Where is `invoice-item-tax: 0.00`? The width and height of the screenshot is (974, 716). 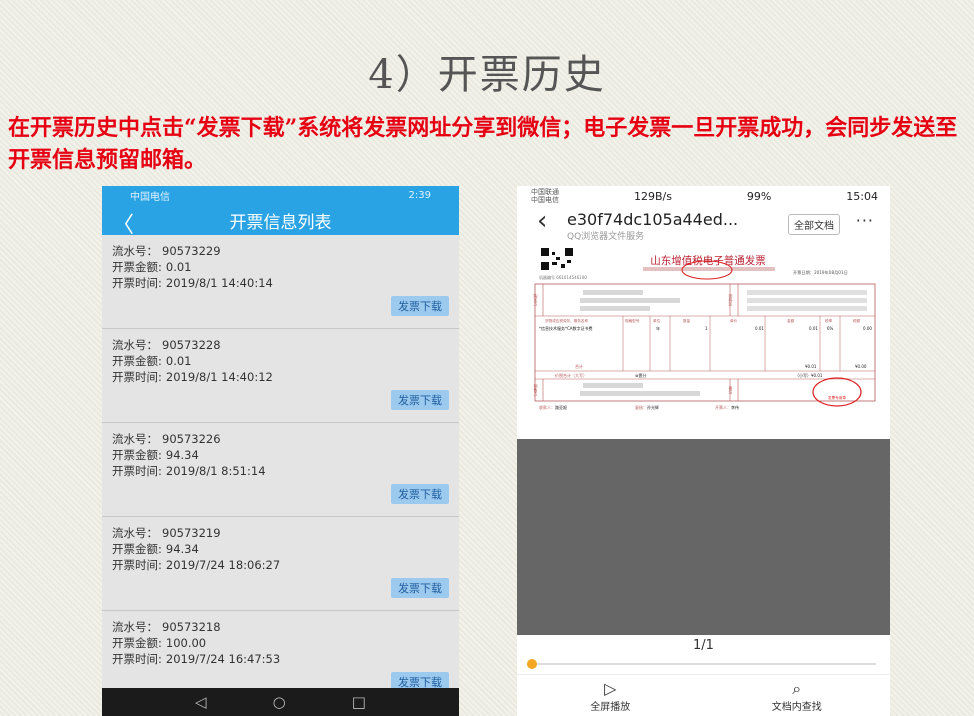 invoice-item-tax: 0.00 is located at coordinates (867, 328).